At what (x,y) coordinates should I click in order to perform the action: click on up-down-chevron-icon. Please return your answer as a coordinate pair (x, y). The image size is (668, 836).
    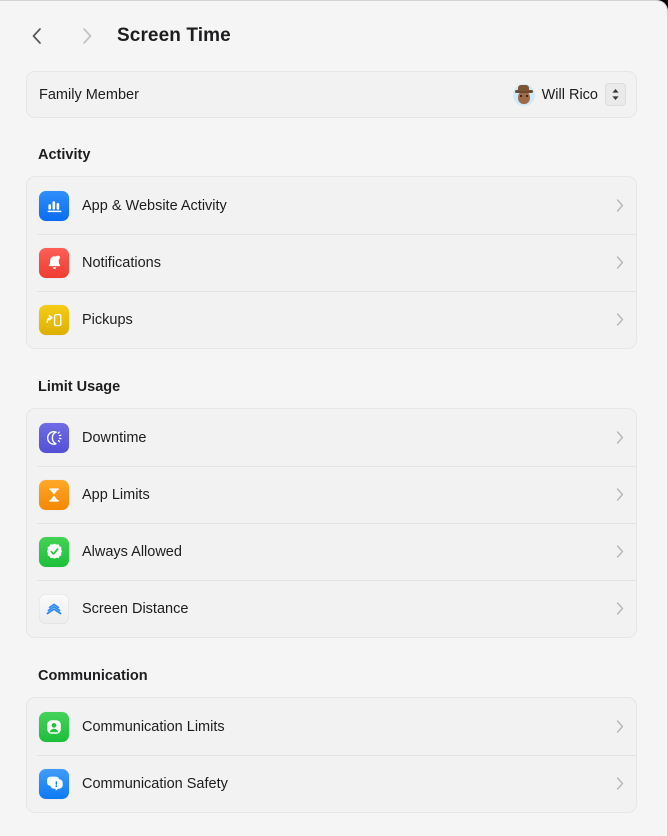
    Looking at the image, I should click on (615, 94).